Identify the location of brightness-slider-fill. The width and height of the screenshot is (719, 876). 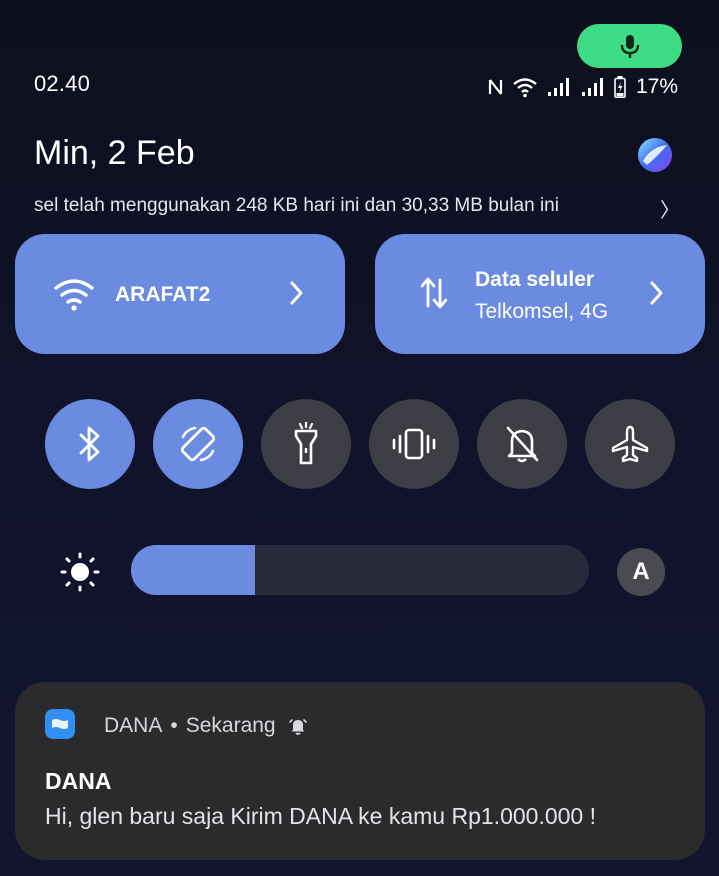
(193, 570).